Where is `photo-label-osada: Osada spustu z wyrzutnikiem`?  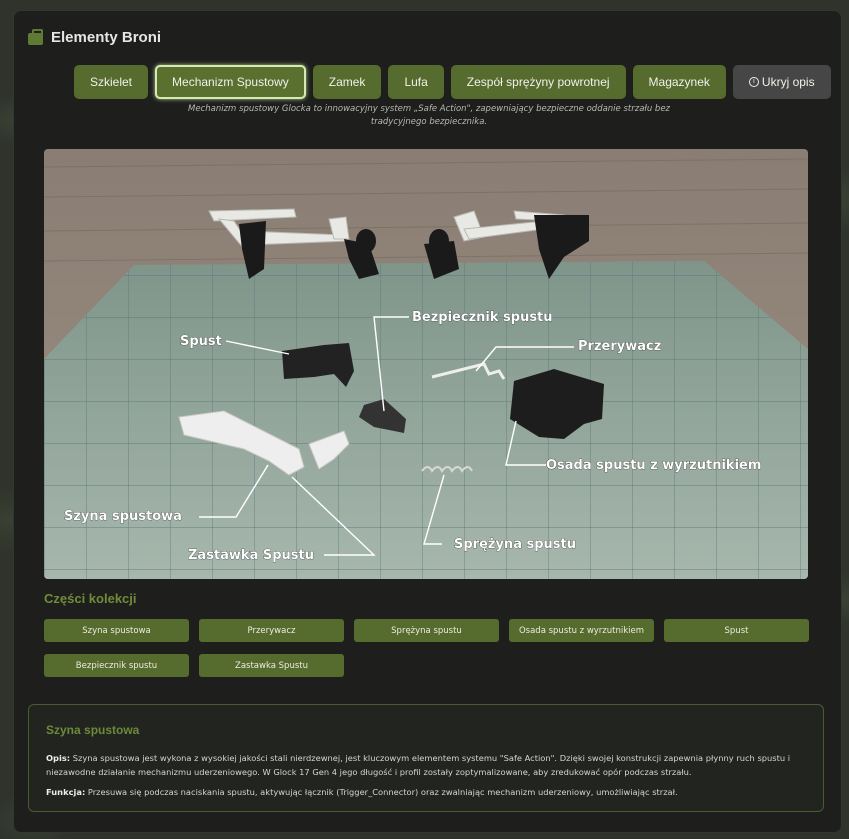 photo-label-osada: Osada spustu z wyrzutnikiem is located at coordinates (653, 465).